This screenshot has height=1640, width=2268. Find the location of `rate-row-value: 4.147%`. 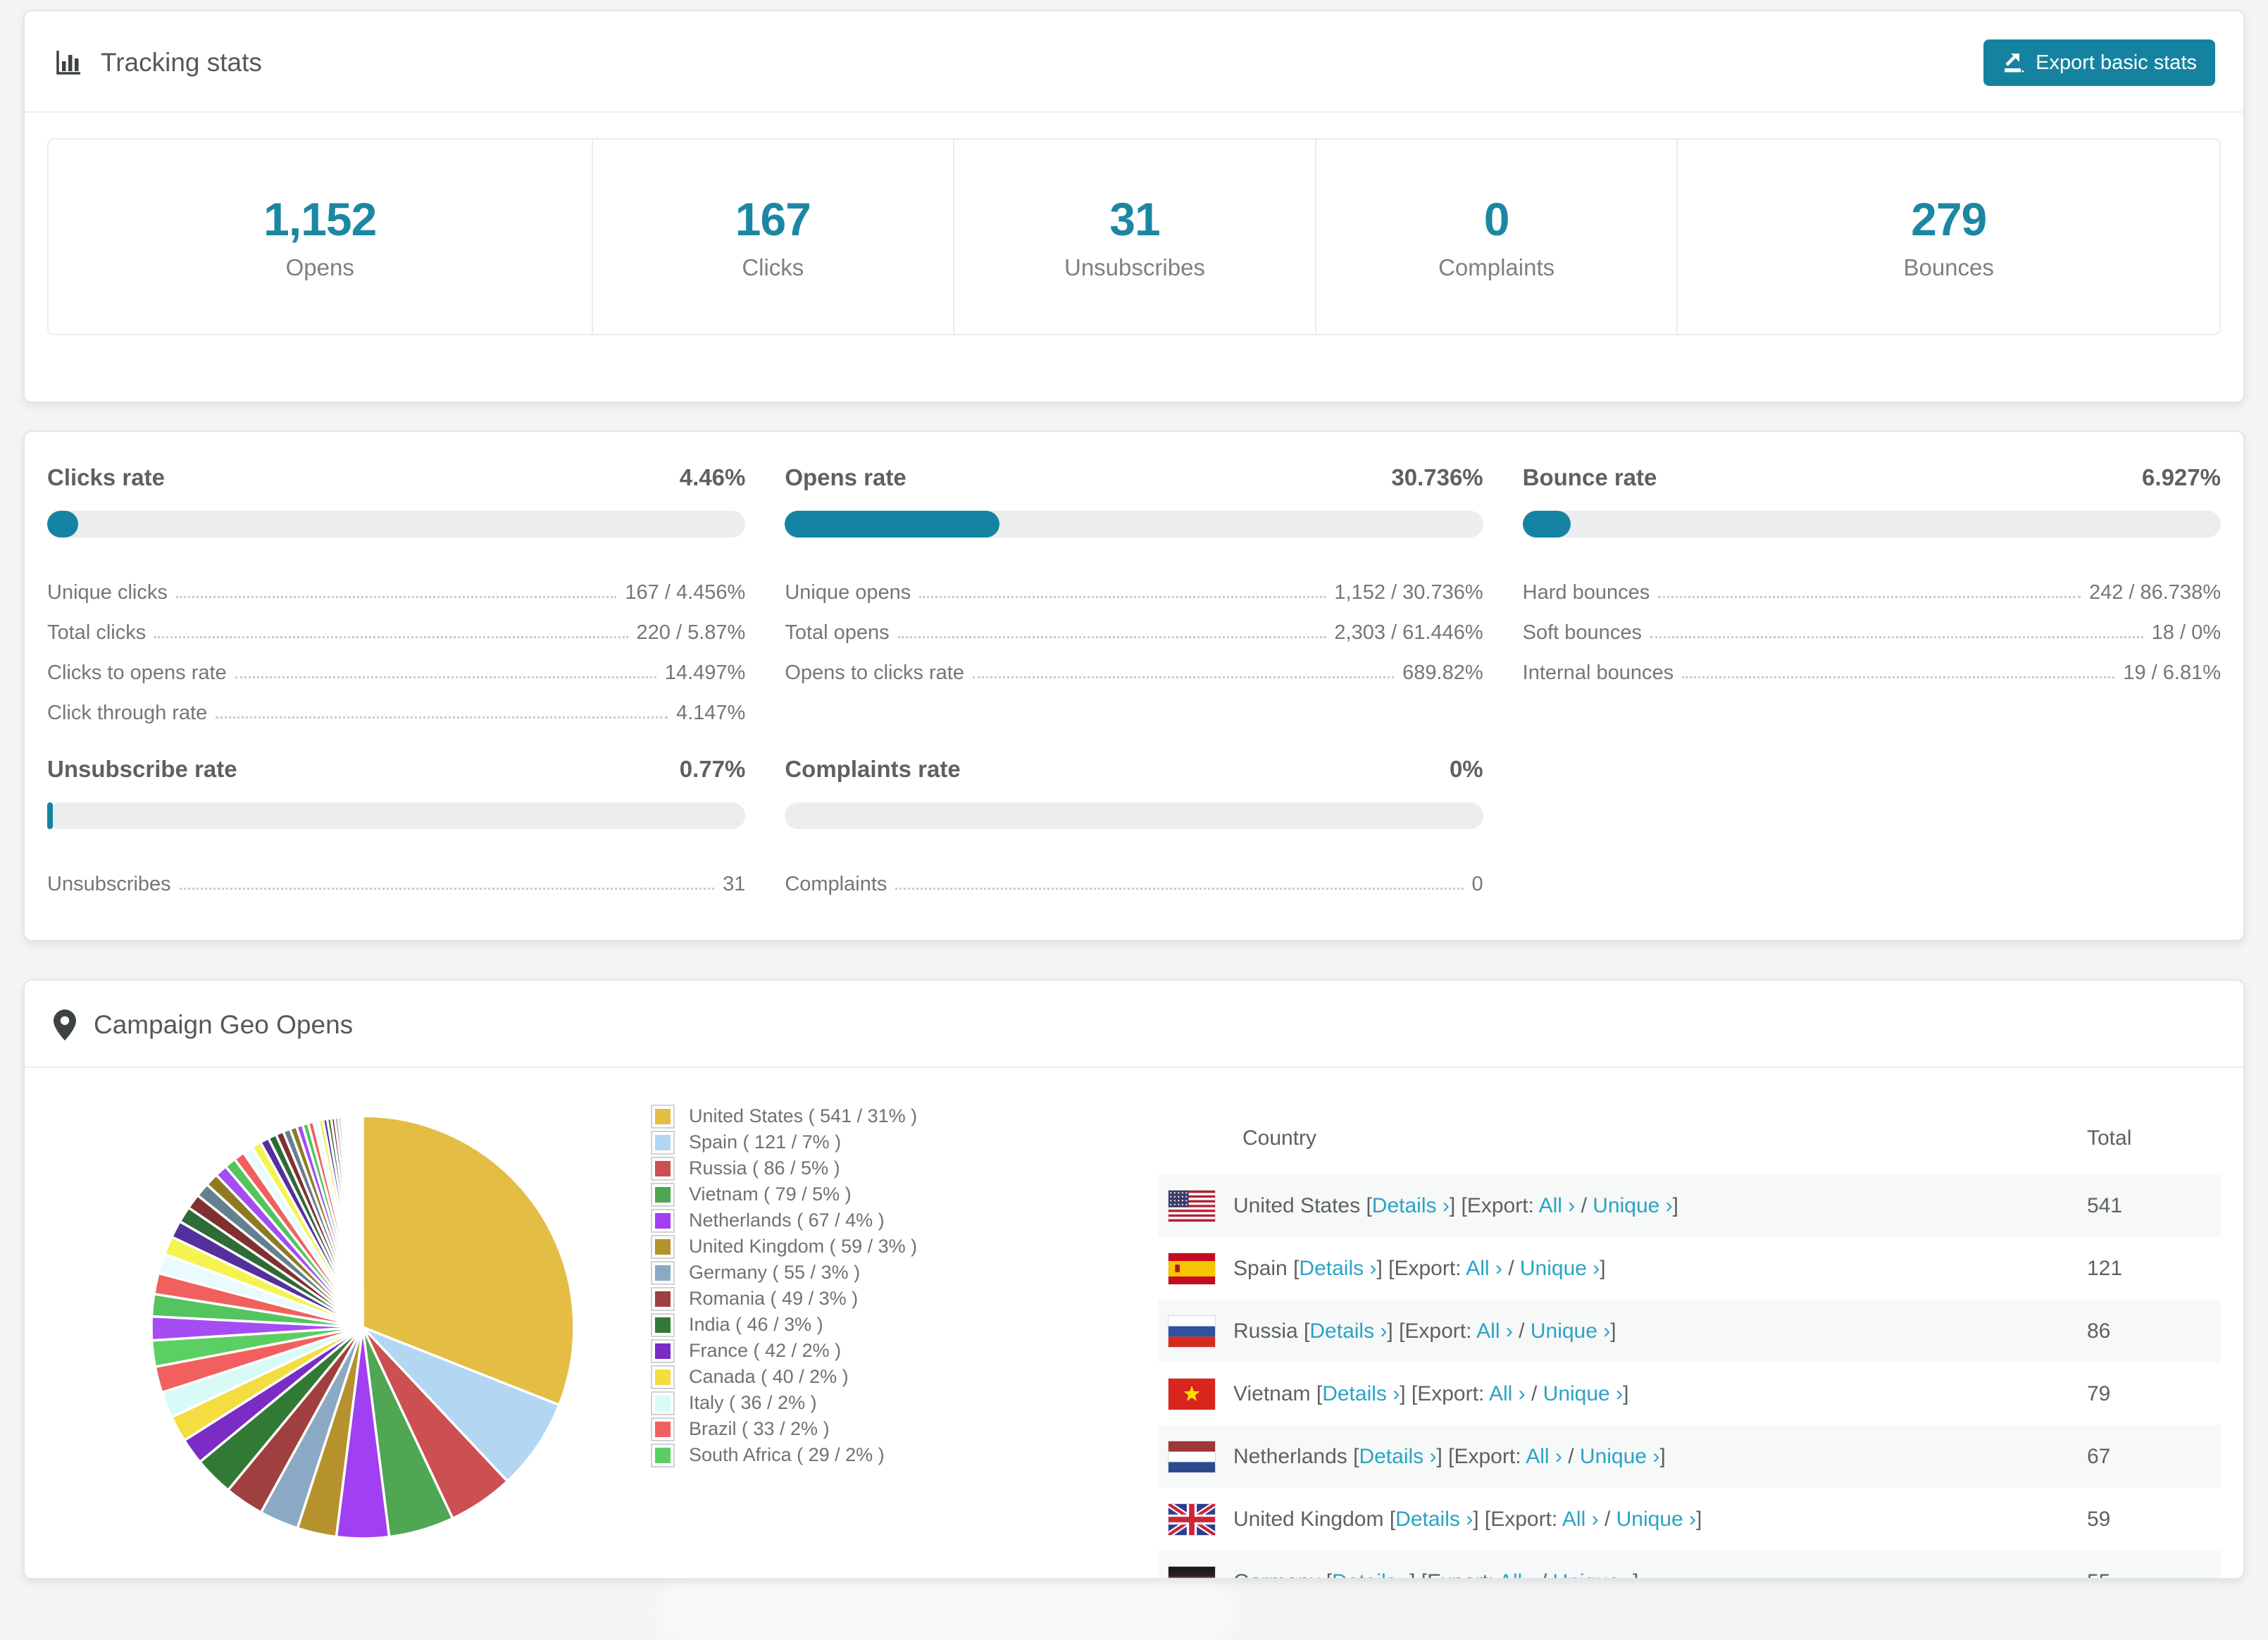

rate-row-value: 4.147% is located at coordinates (711, 713).